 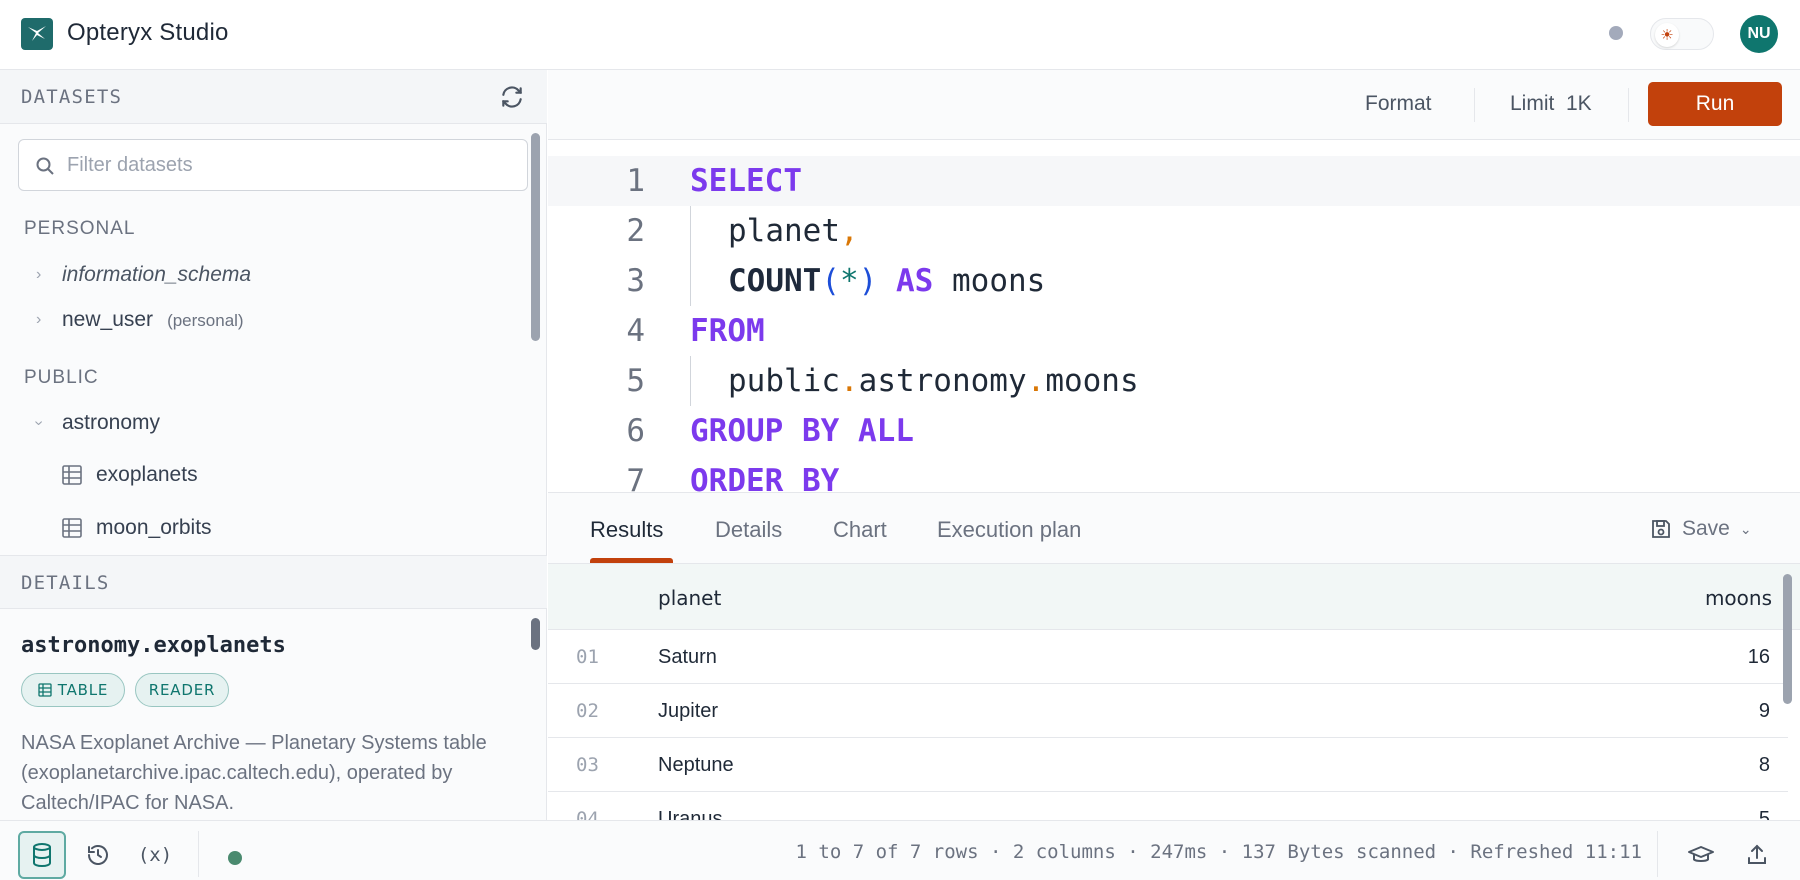 I want to click on code-text: FROM, so click(x=727, y=331).